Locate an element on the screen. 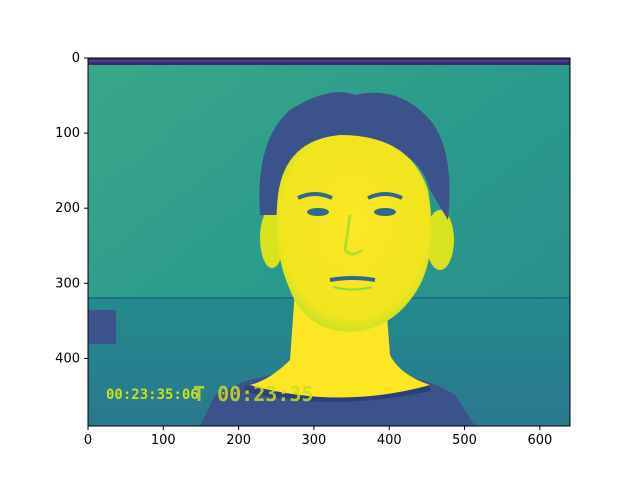 The image size is (640, 480). mouth is located at coordinates (352, 279).